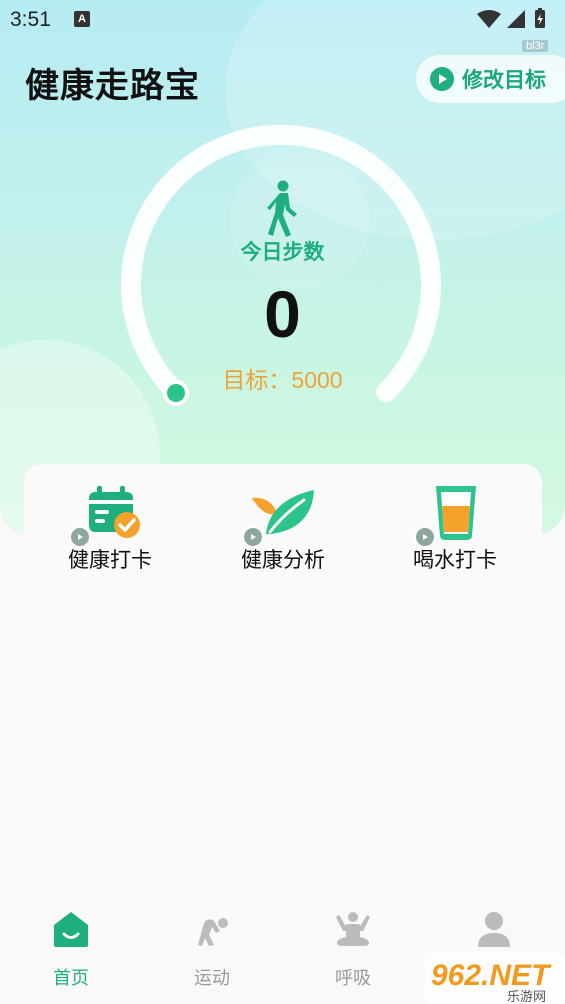 The width and height of the screenshot is (565, 1004). Describe the element at coordinates (526, 997) in the screenshot. I see `watermark-subtext: 乐游网` at that location.